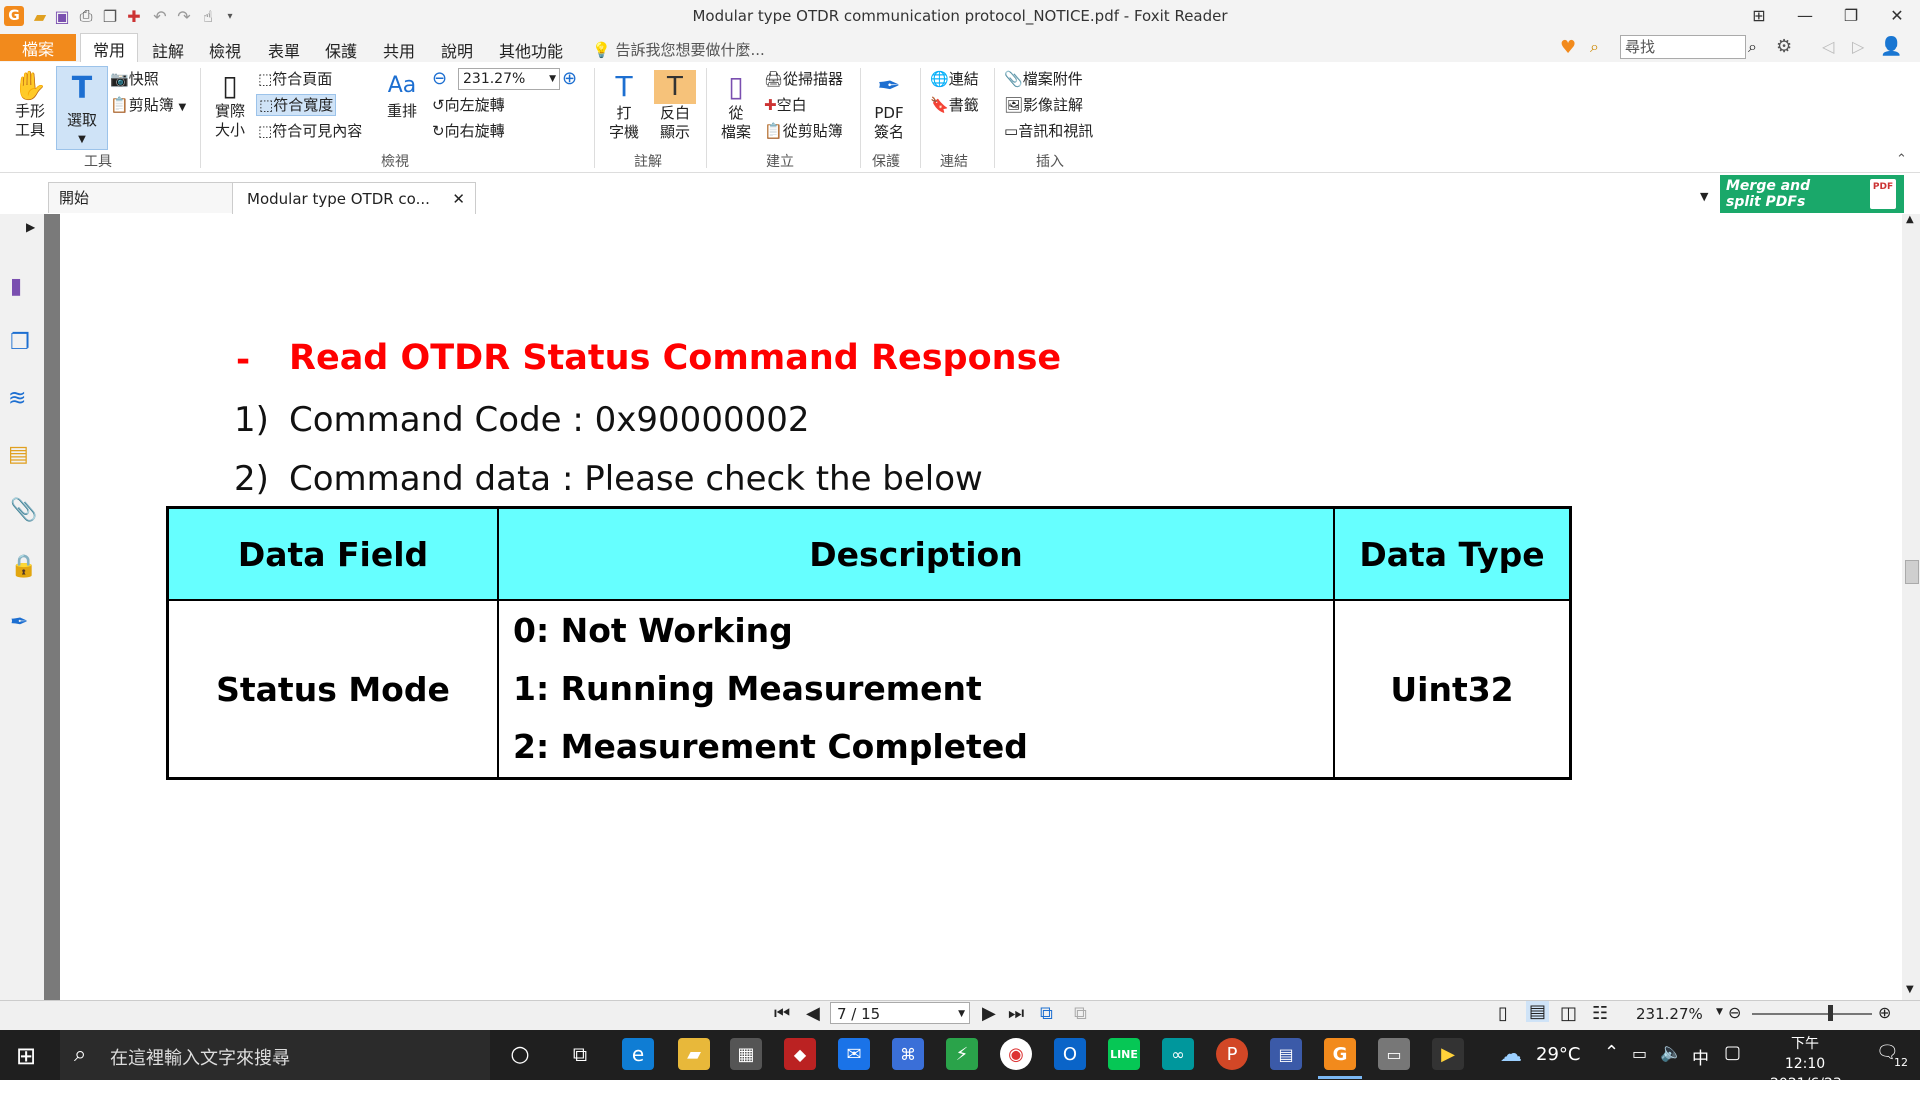  I want to click on copy-icon: ❐, so click(110, 16).